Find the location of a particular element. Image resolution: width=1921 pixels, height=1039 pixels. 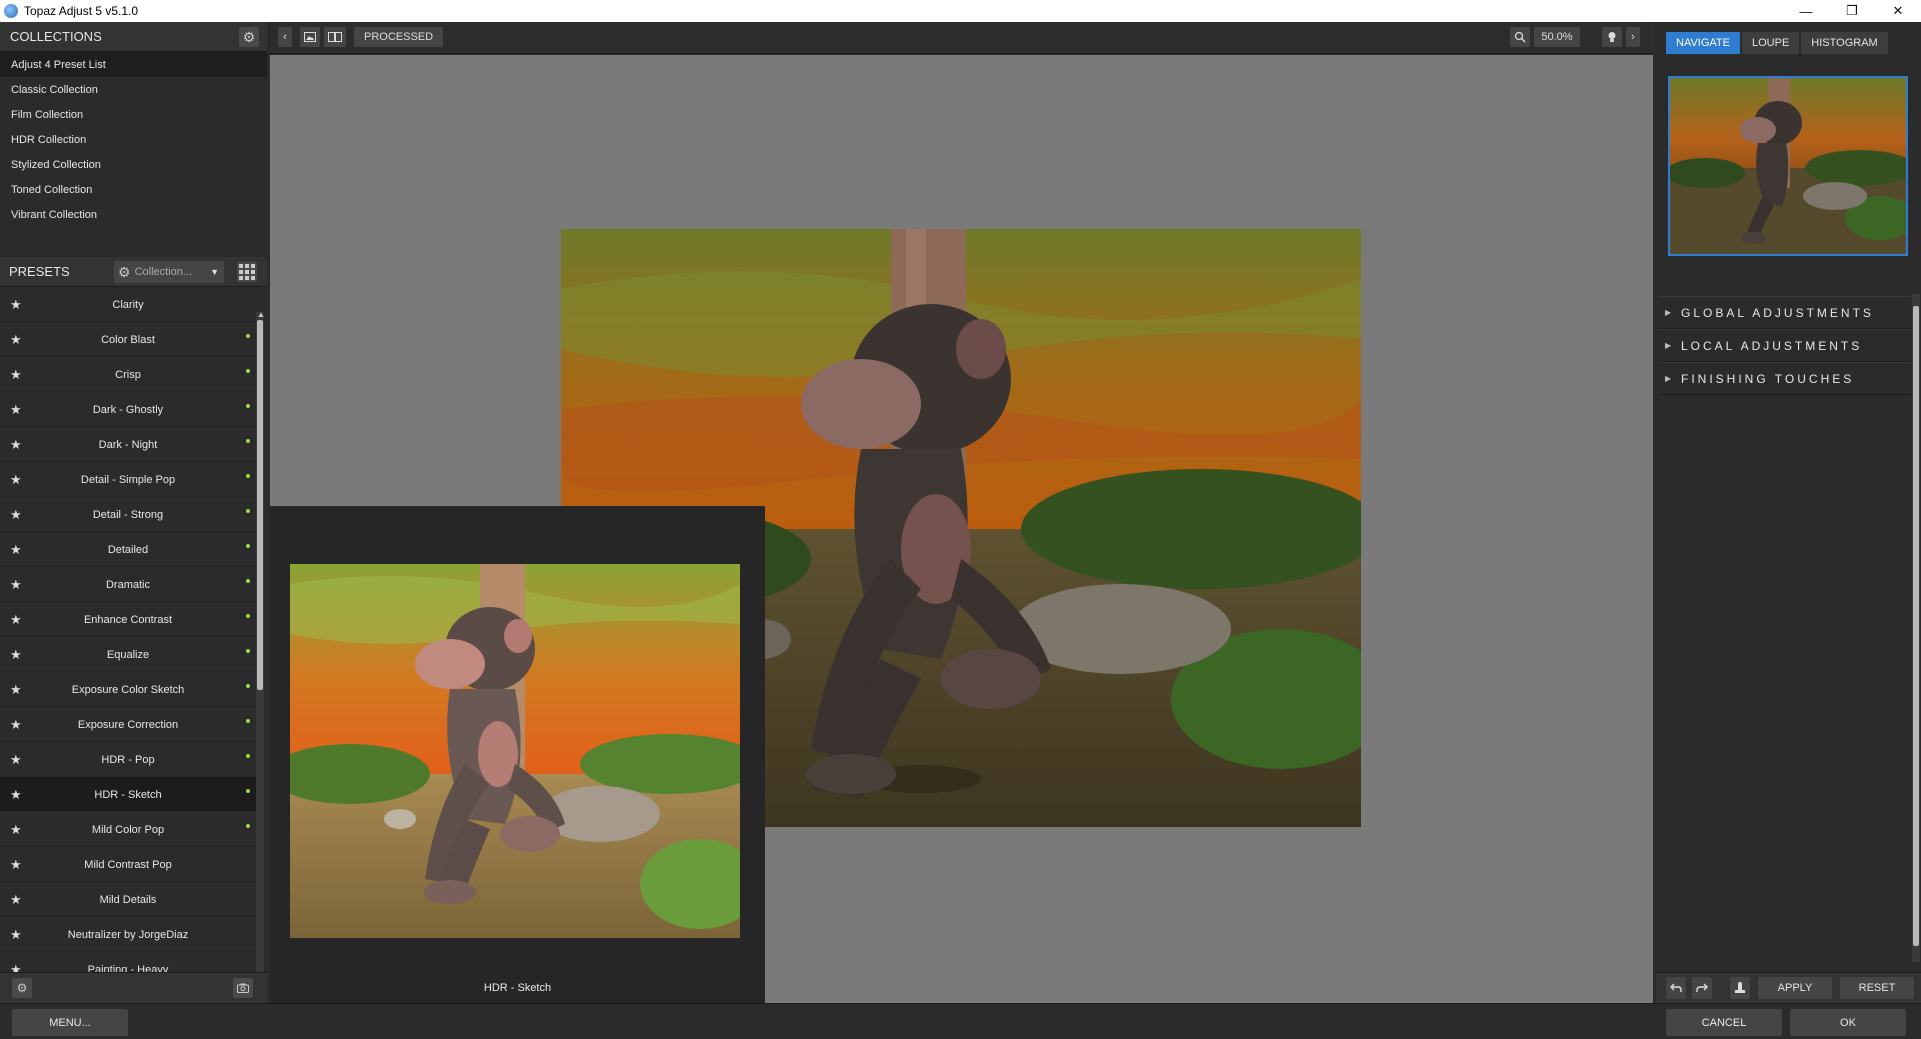

window-title: Topaz Adjust 5 v5.1.0 is located at coordinates (81, 11).